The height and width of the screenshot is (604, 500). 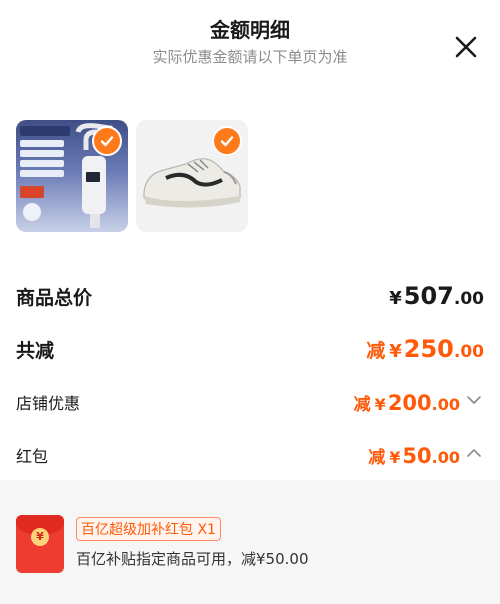 What do you see at coordinates (250, 349) in the screenshot?
I see `total-reduction-row: 共减 减 ¥ 250 .00` at bounding box center [250, 349].